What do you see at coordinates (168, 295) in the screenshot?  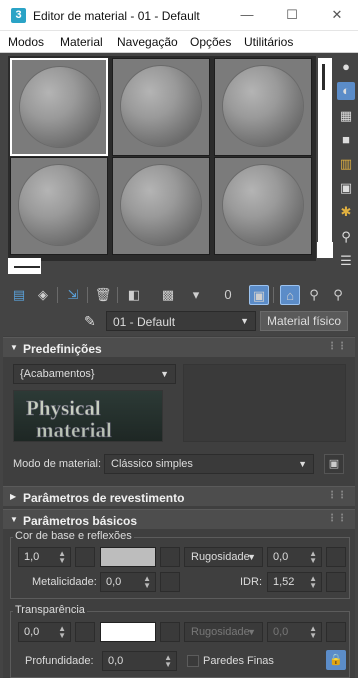 I see `put-to-library-icon: ▩` at bounding box center [168, 295].